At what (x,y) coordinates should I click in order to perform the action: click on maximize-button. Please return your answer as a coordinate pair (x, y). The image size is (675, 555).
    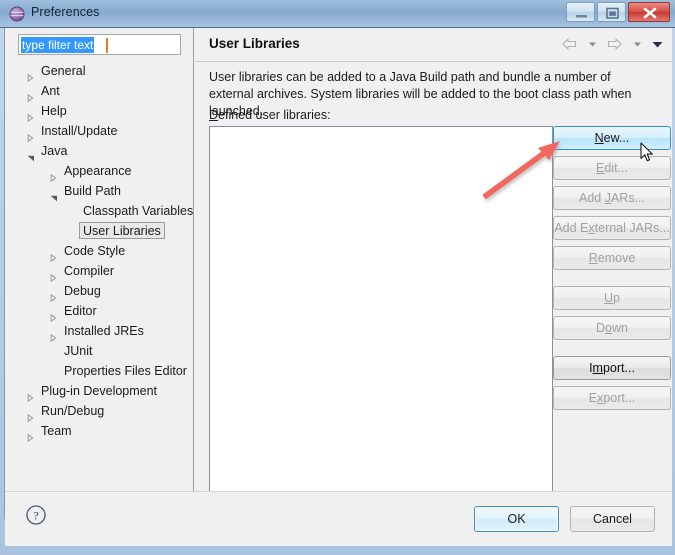
    Looking at the image, I should click on (611, 12).